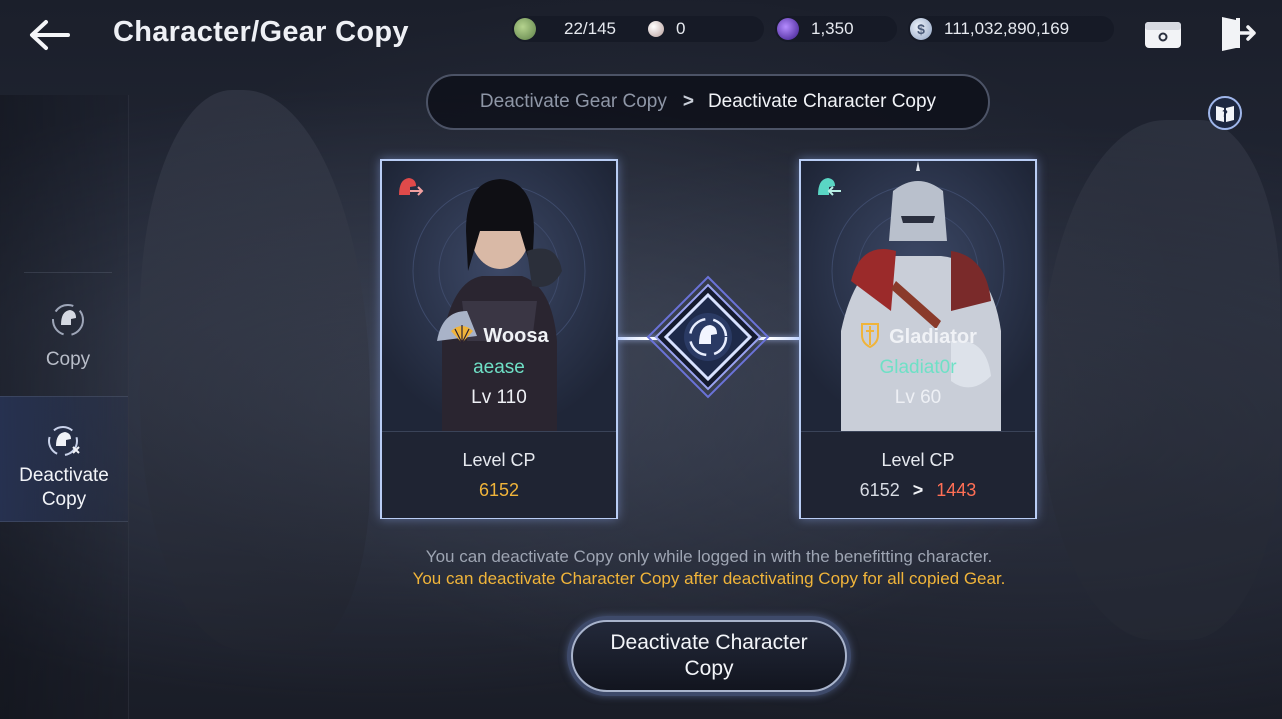 The width and height of the screenshot is (1282, 719). I want to click on silver-coin-icon: $, so click(921, 29).